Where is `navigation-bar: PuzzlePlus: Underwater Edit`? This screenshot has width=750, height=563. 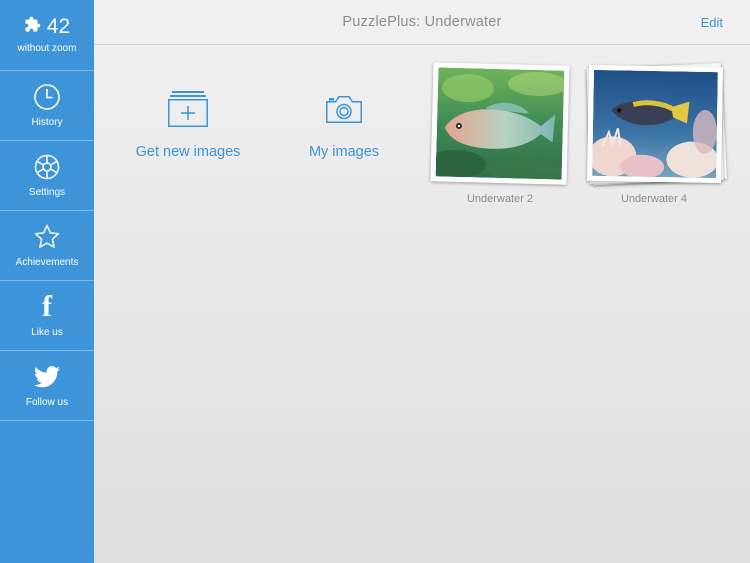
navigation-bar: PuzzlePlus: Underwater Edit is located at coordinates (422, 22).